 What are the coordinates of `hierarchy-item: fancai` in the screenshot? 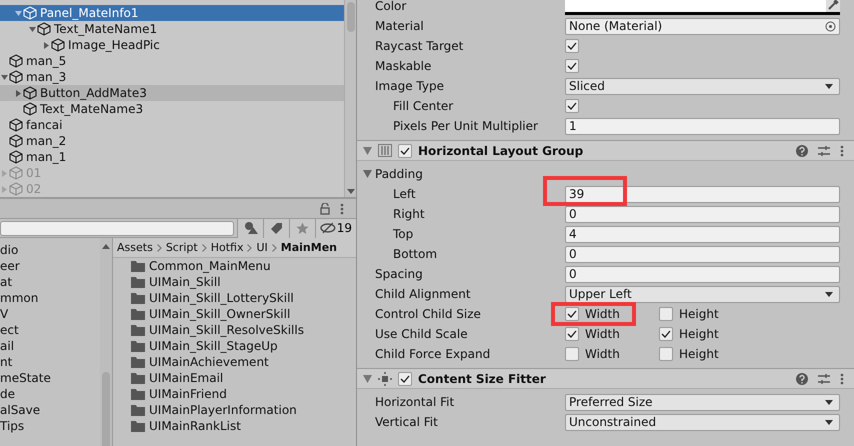 It's located at (172, 125).